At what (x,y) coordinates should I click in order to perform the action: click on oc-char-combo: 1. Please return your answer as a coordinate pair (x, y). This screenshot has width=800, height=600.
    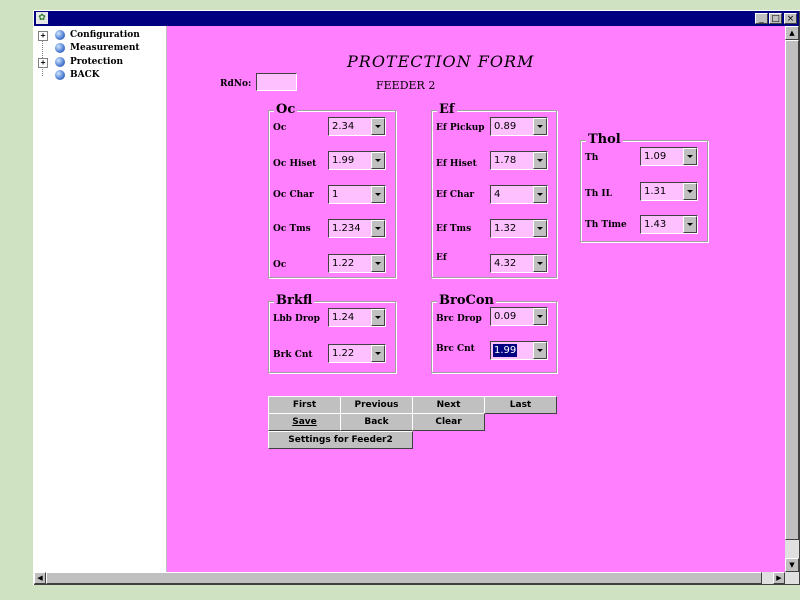
    Looking at the image, I should click on (357, 194).